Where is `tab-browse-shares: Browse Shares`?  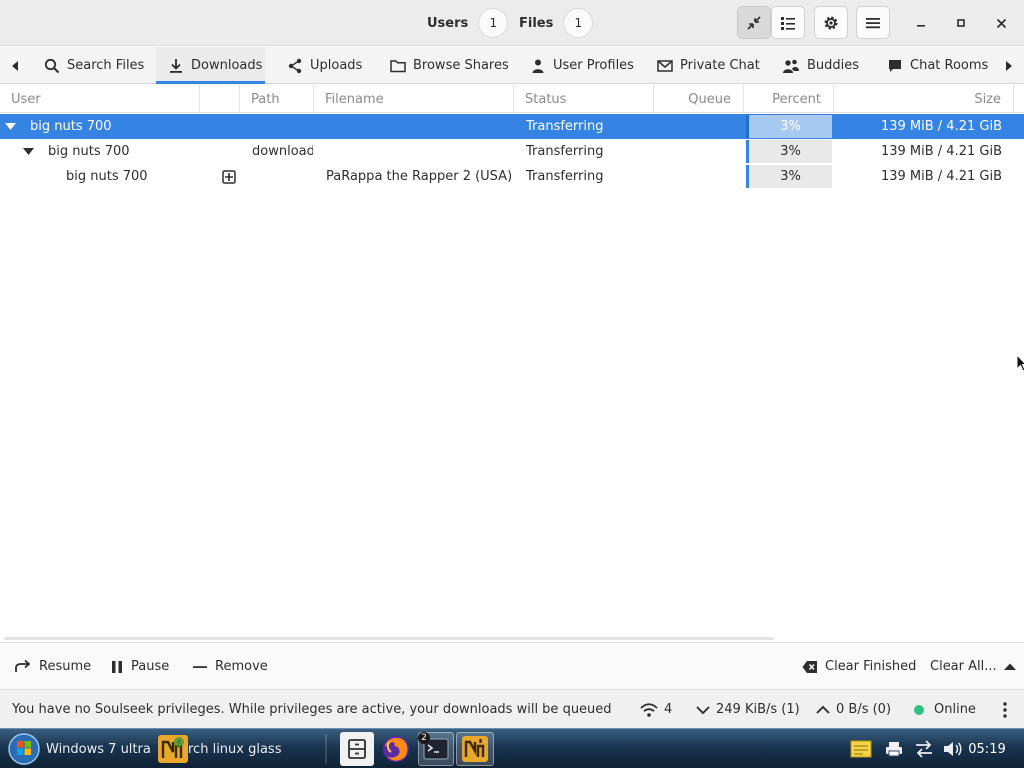 tab-browse-shares: Browse Shares is located at coordinates (449, 65).